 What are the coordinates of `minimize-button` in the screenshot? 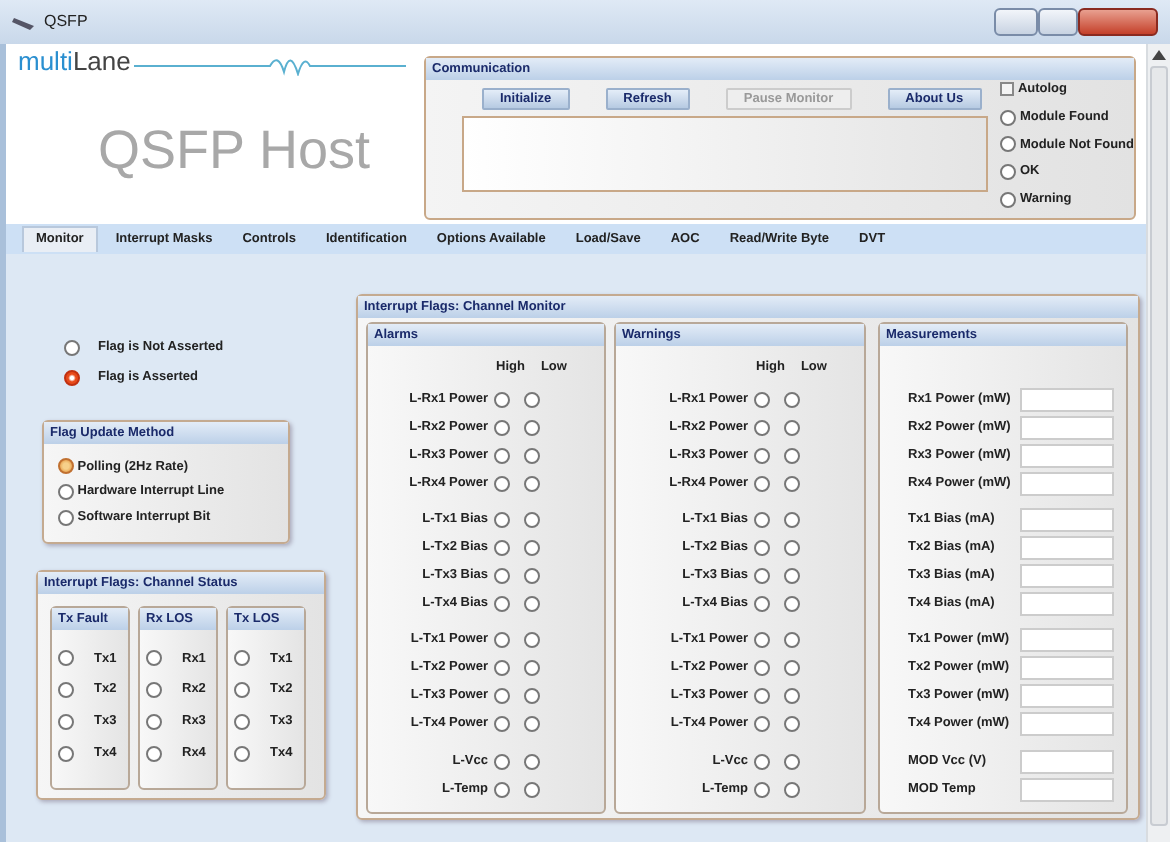 It's located at (1016, 22).